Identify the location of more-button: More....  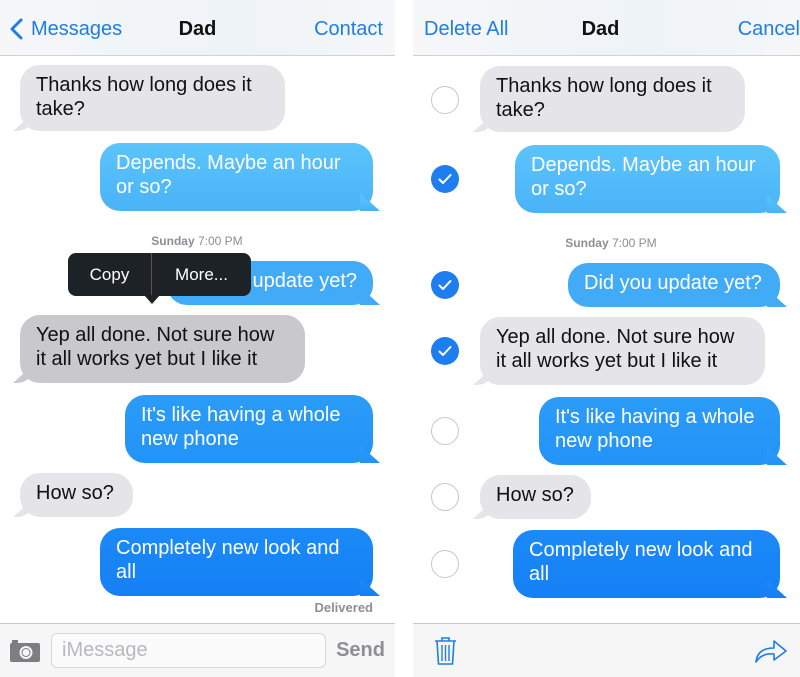
(201, 274).